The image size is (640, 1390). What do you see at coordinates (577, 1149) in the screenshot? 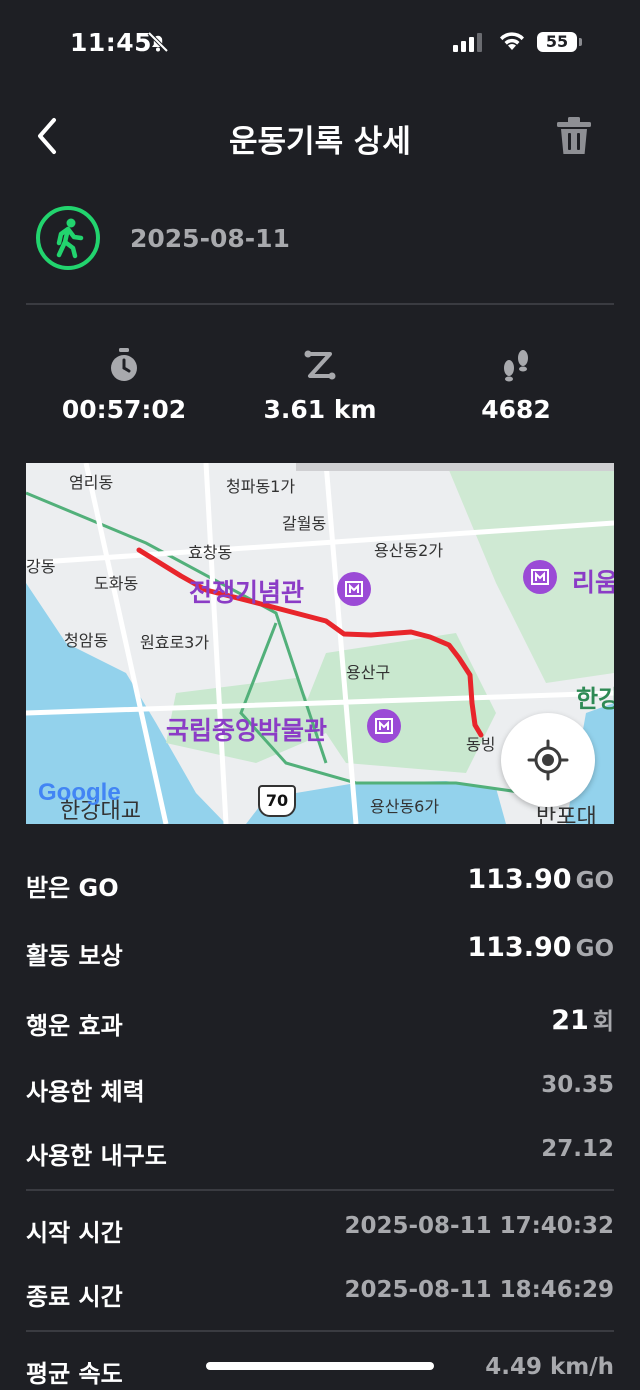
I see `row-value: 27.12` at bounding box center [577, 1149].